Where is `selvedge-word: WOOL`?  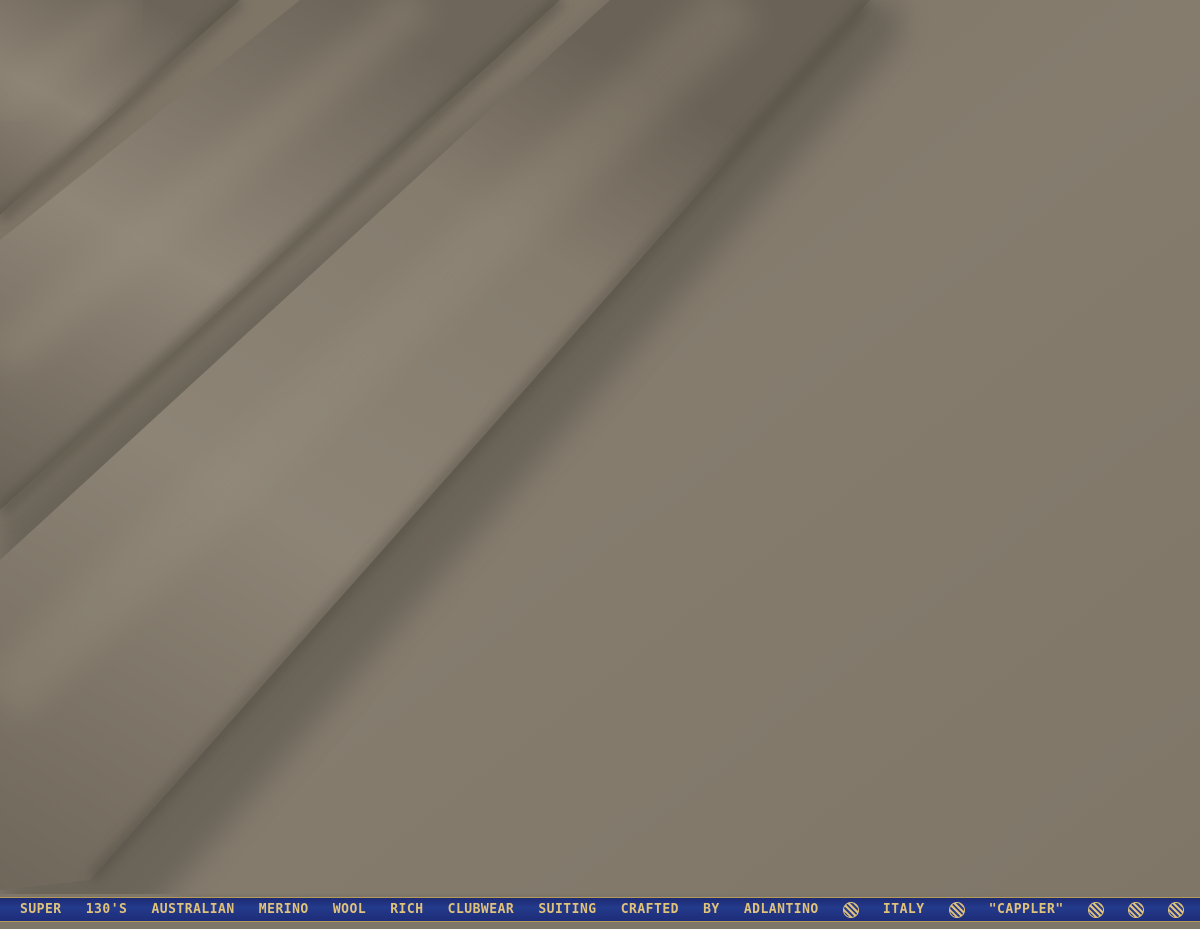 selvedge-word: WOOL is located at coordinates (349, 909).